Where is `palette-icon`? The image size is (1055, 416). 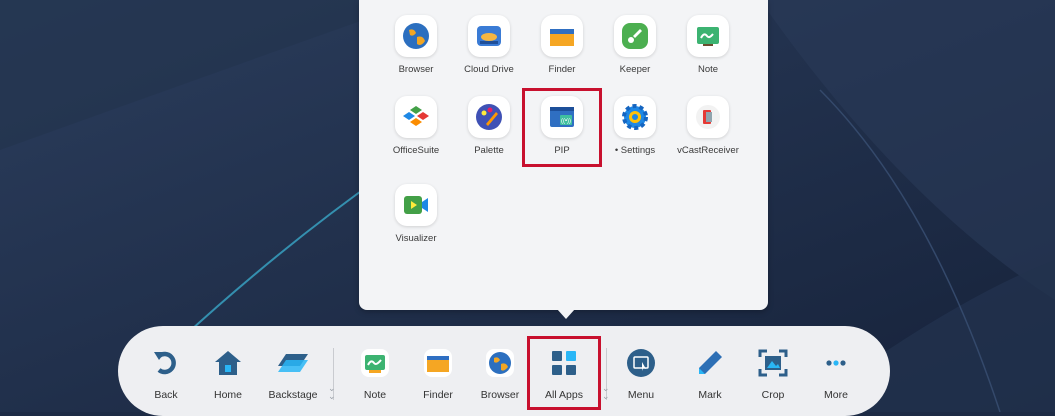
palette-icon is located at coordinates (489, 117).